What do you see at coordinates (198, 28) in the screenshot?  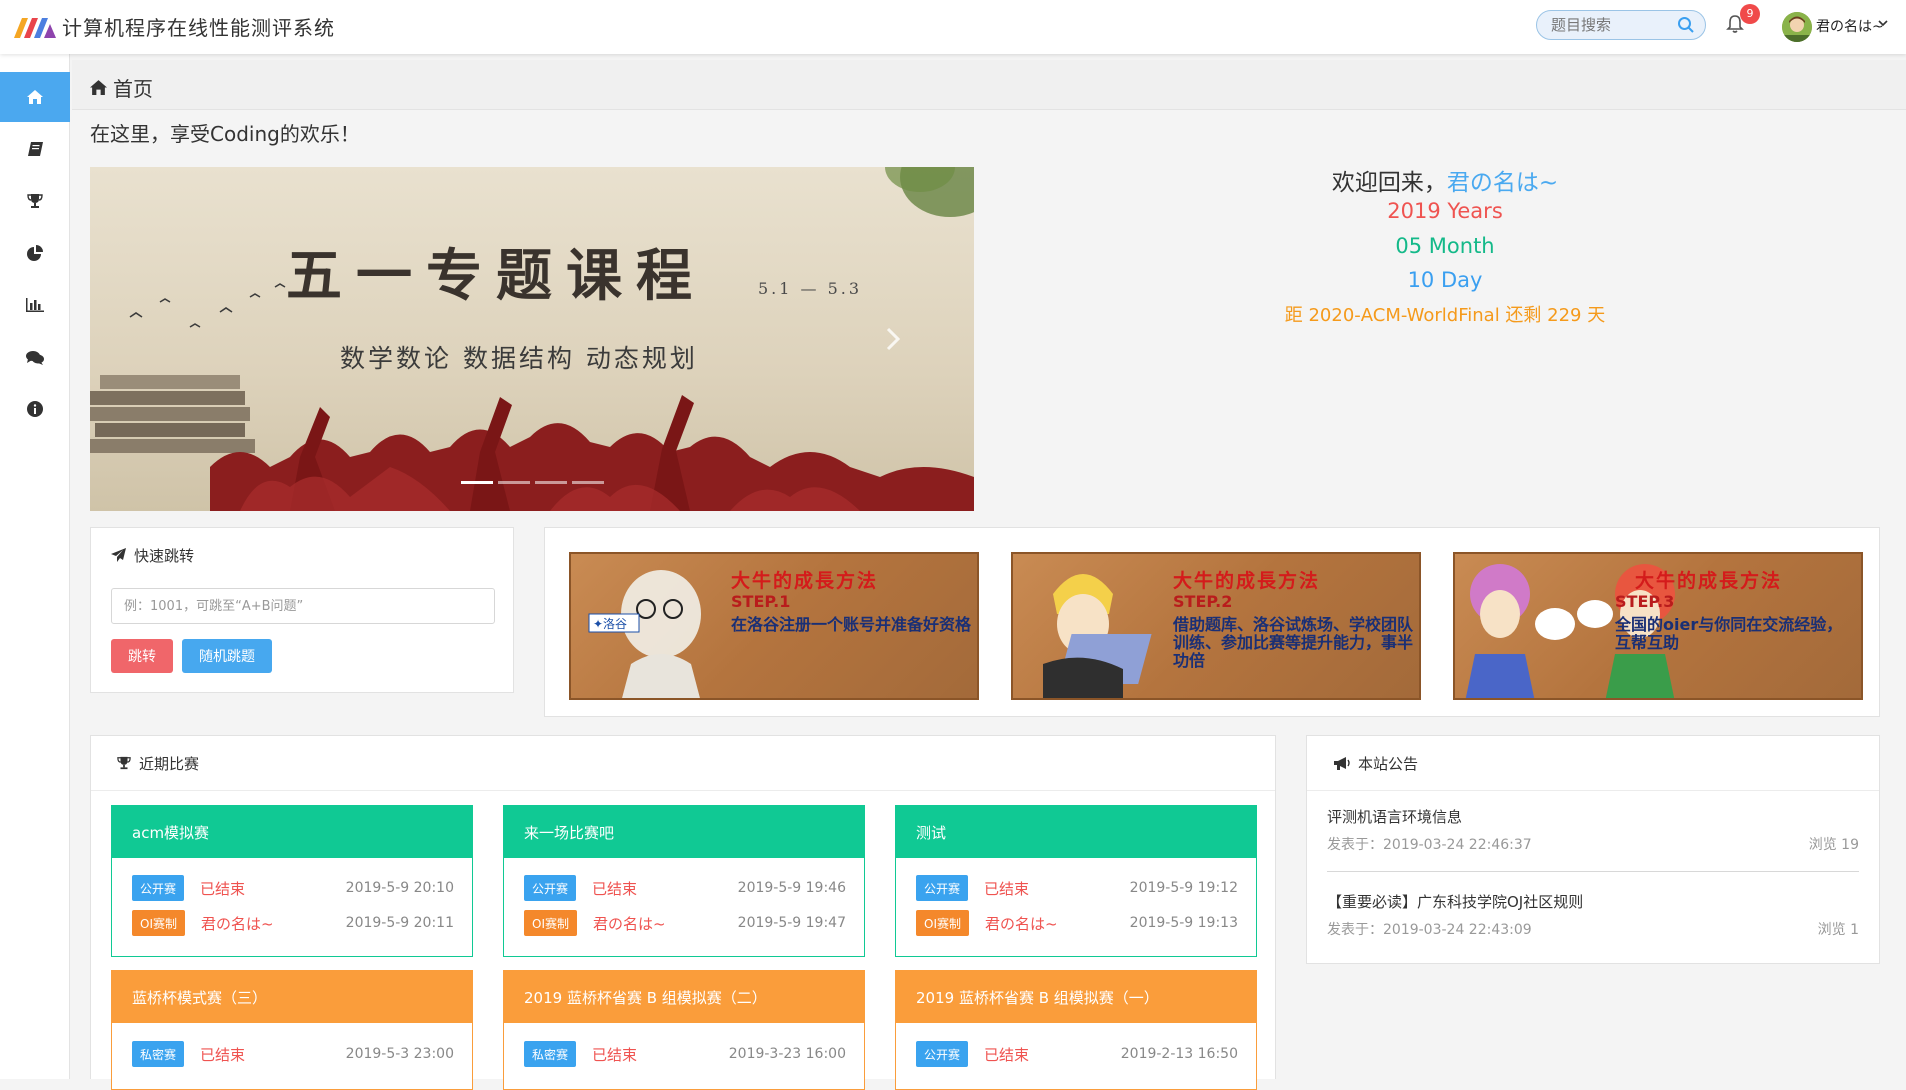 I see `app-title: 计算机程序在线性能测评系统` at bounding box center [198, 28].